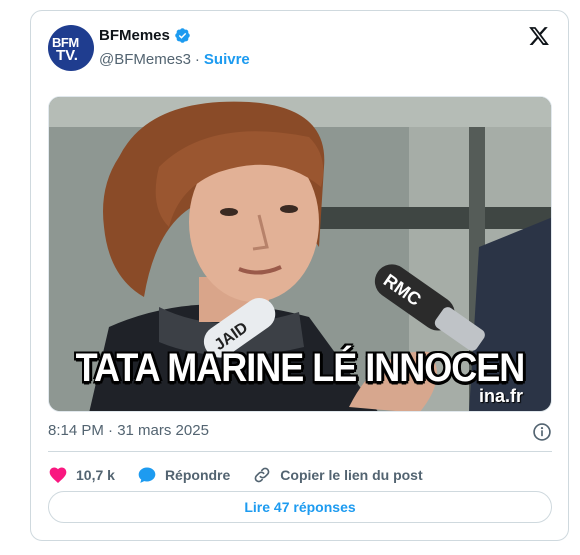 This screenshot has width=580, height=555. What do you see at coordinates (227, 59) in the screenshot?
I see `follow-button: Suivre` at bounding box center [227, 59].